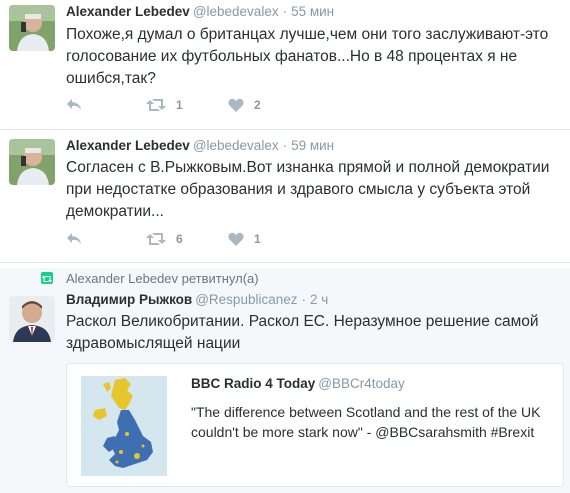  I want to click on timestamp: 59 мин, so click(312, 145).